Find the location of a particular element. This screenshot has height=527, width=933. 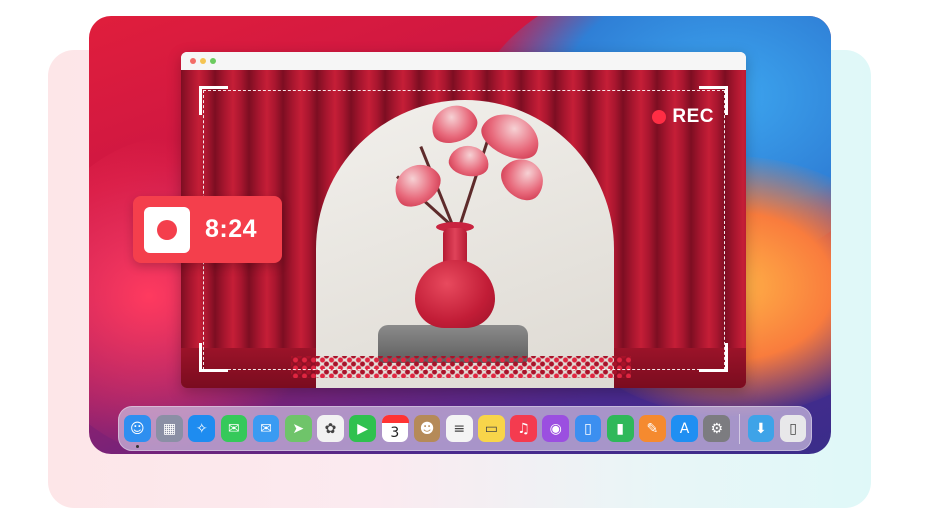

photos-icon-glyph: ✿ is located at coordinates (330, 428).